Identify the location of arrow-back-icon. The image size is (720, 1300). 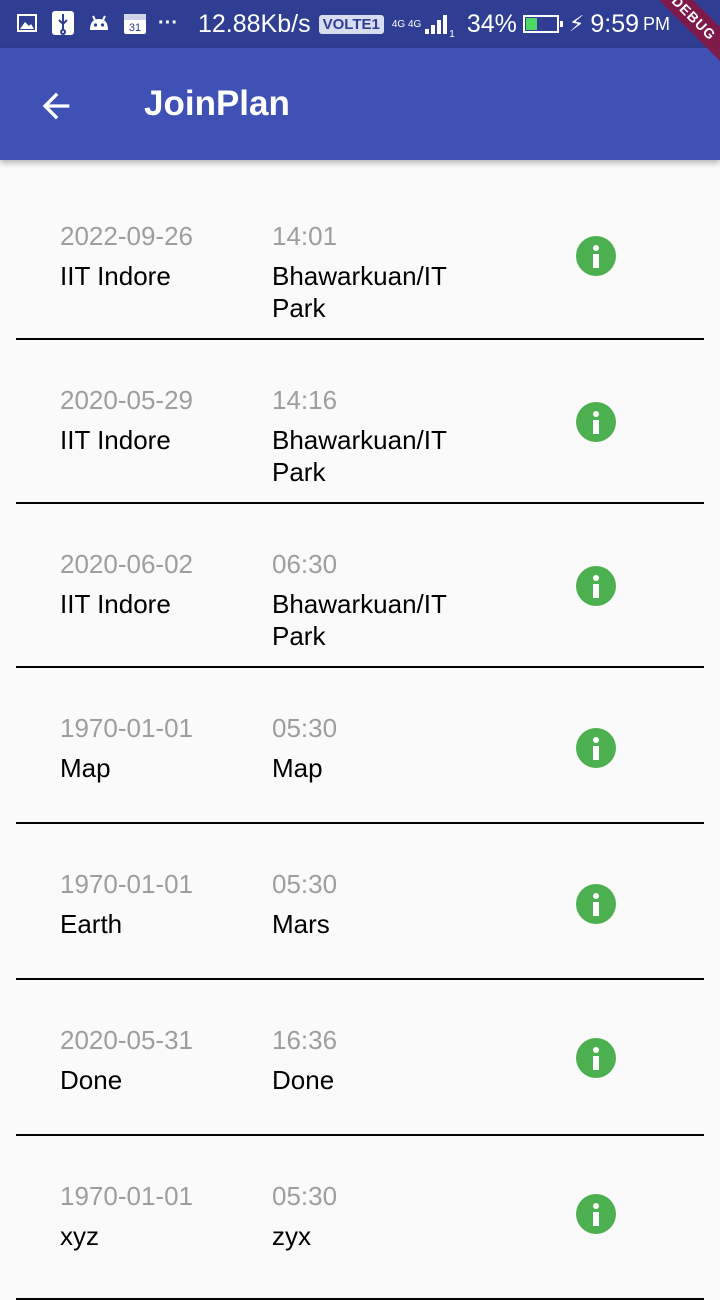
(56, 106).